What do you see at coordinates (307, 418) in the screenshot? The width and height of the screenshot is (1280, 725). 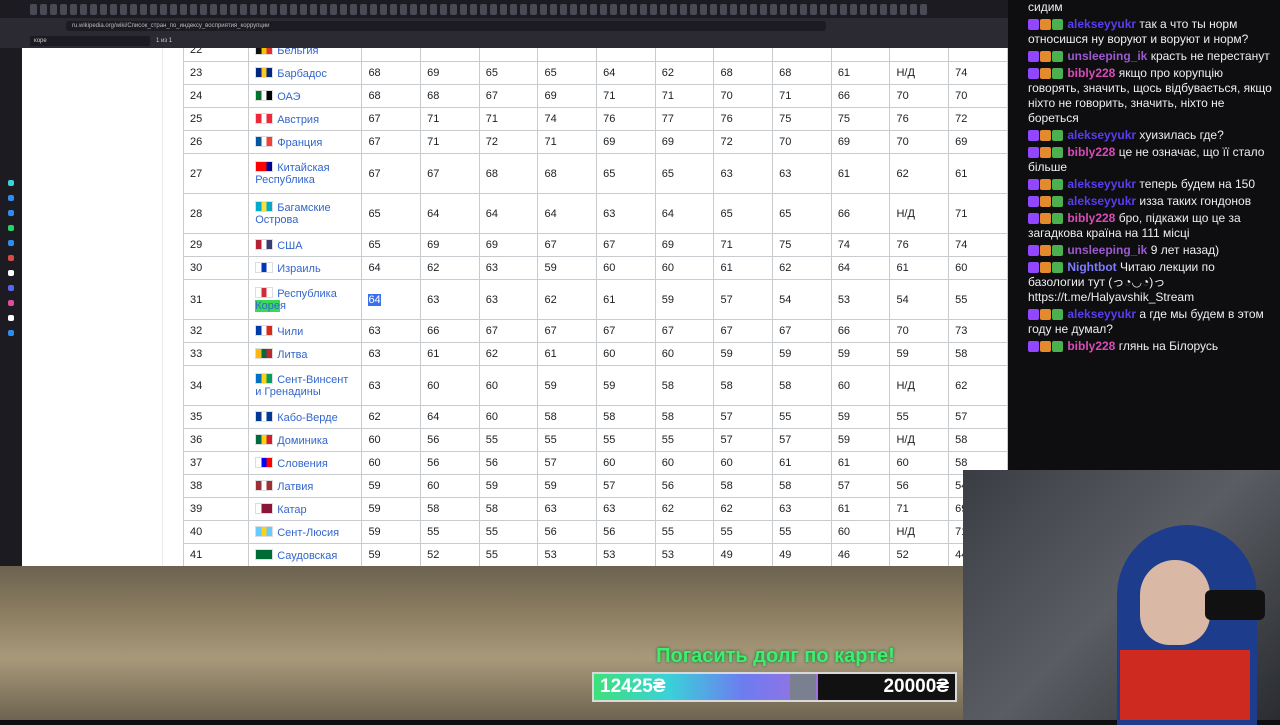 I see `country-link: Кабо-Верде` at bounding box center [307, 418].